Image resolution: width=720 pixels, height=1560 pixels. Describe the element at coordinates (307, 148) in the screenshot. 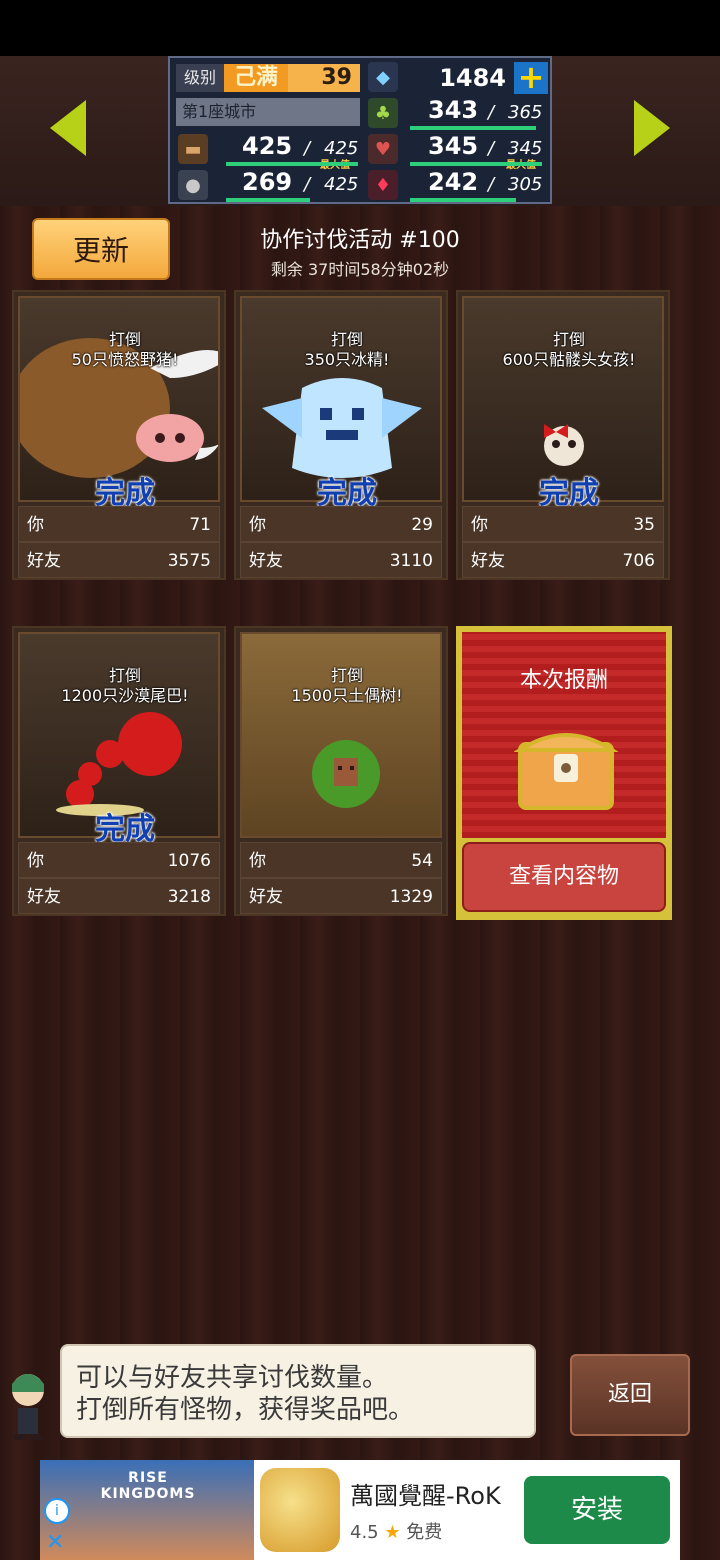

I see `wood-sep: /` at that location.